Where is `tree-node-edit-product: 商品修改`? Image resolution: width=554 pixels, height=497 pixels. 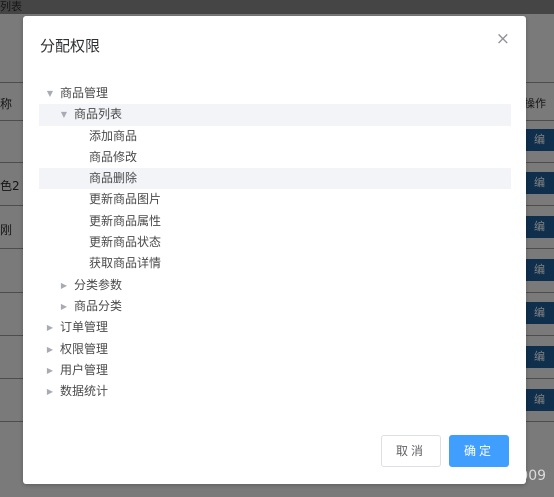 tree-node-edit-product: 商品修改 is located at coordinates (275, 157).